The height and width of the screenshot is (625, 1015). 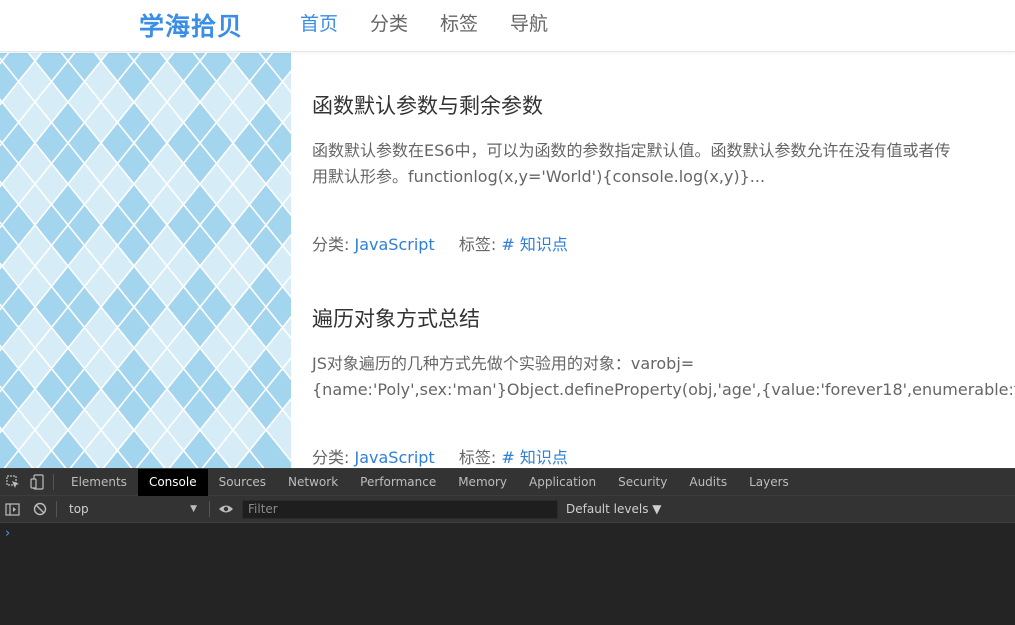 I want to click on summary-line: JS对象遍历的几种方式先做个实验用的对象：varobj=, so click(x=503, y=363).